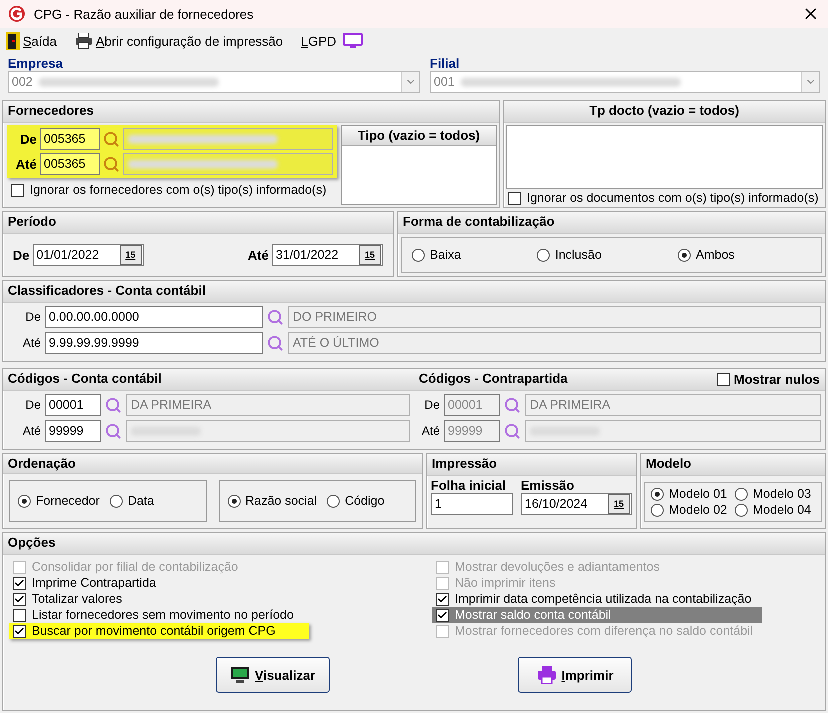 The width and height of the screenshot is (828, 713). Describe the element at coordinates (32, 542) in the screenshot. I see `section-title: Opções` at that location.